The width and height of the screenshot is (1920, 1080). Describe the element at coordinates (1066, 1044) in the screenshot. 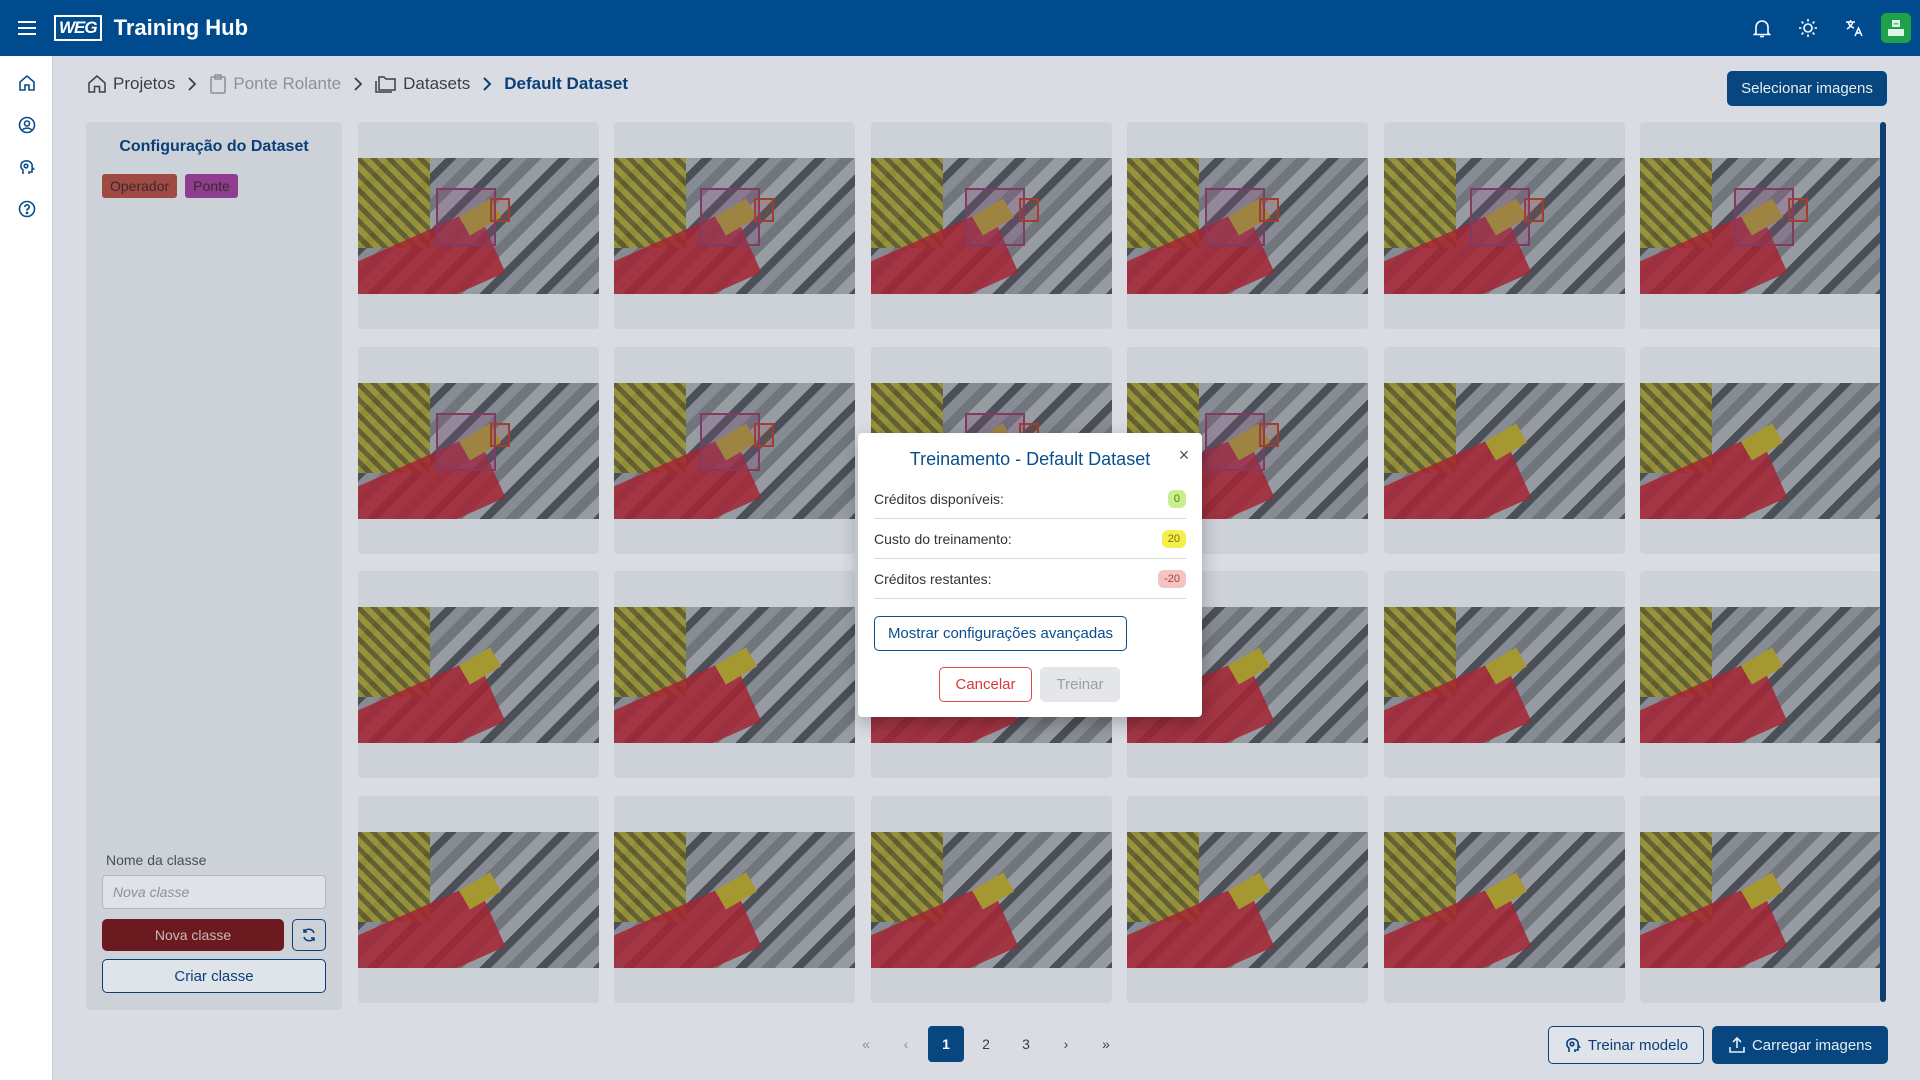

I see `next-page-button: ›` at that location.